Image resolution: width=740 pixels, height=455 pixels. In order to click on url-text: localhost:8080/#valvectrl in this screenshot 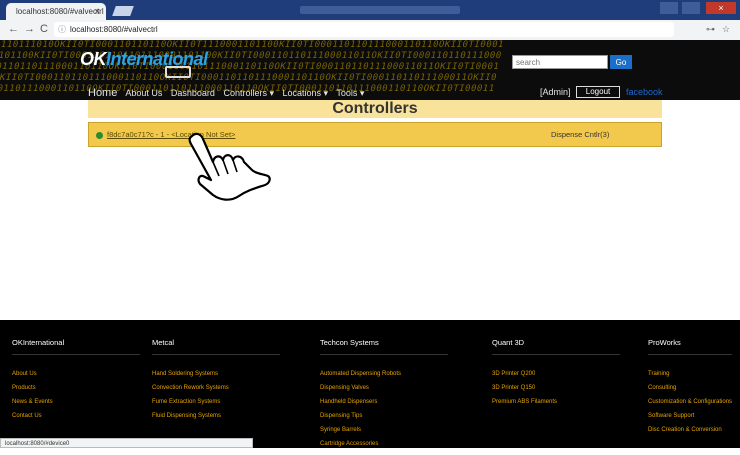, I will do `click(114, 29)`.